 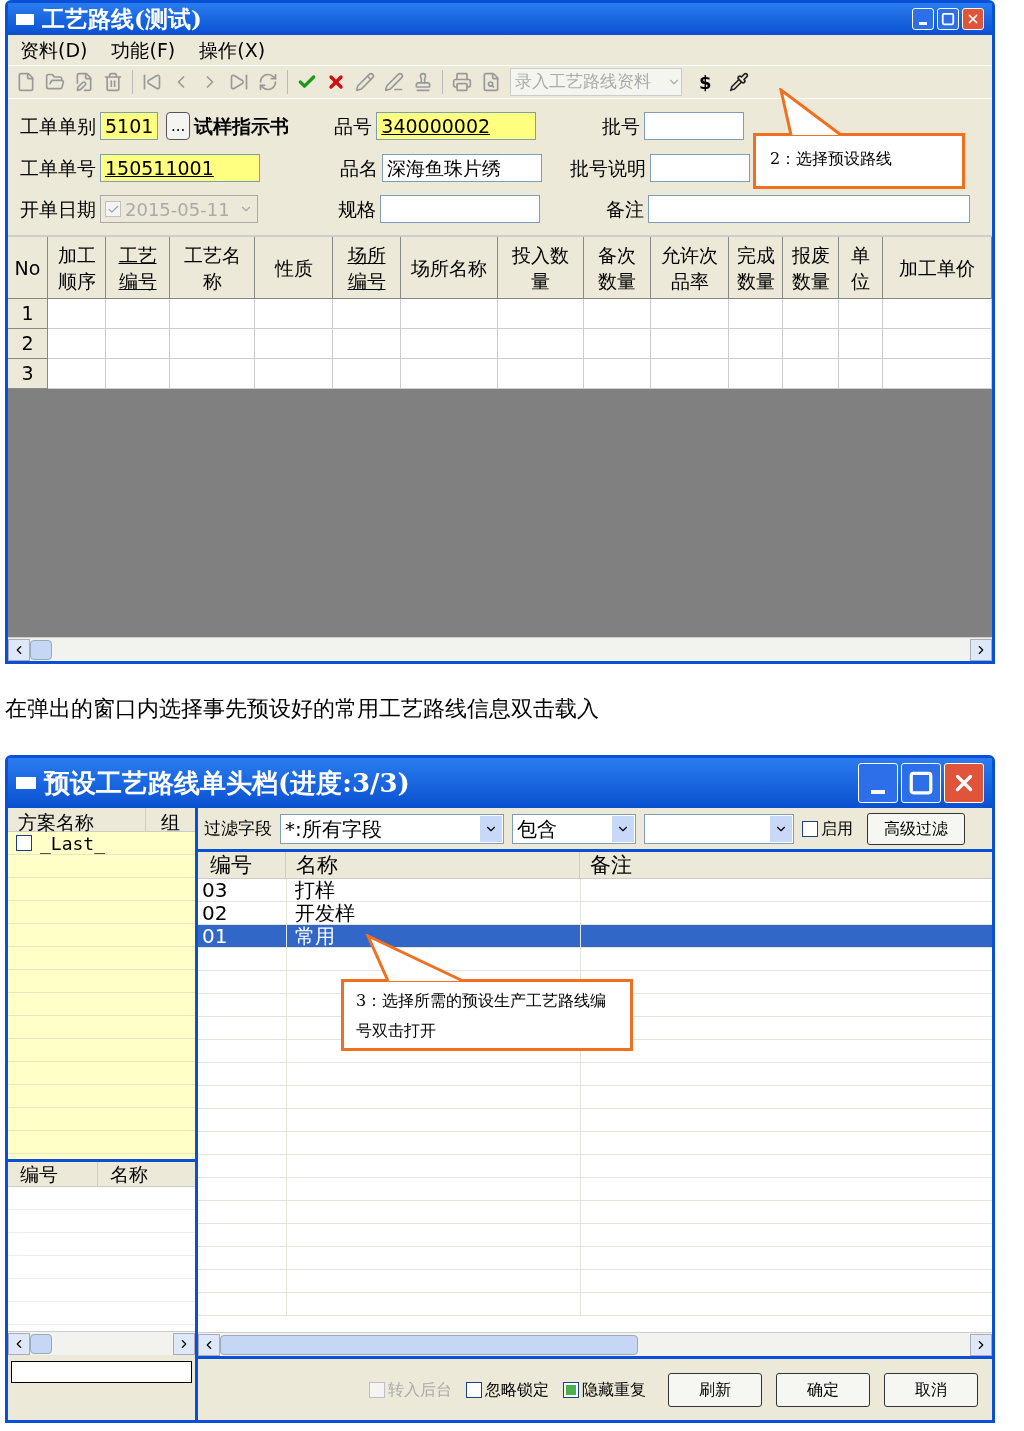 What do you see at coordinates (462, 167) in the screenshot?
I see `input-field: 深海鱼珠片绣` at bounding box center [462, 167].